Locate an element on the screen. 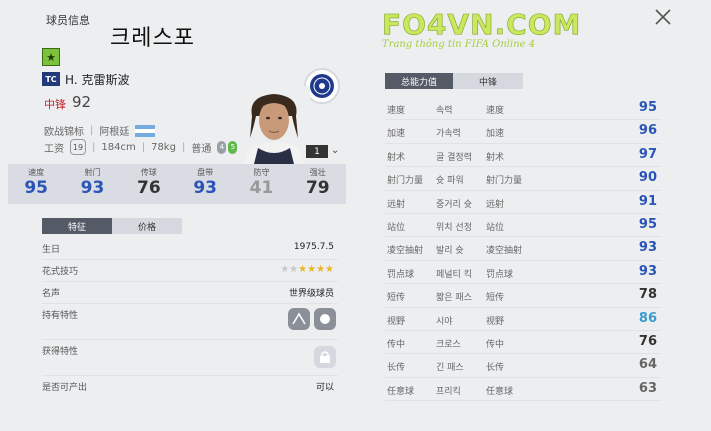 This screenshot has width=711, height=431. stat-shooting: 射门 93 is located at coordinates (92, 184).